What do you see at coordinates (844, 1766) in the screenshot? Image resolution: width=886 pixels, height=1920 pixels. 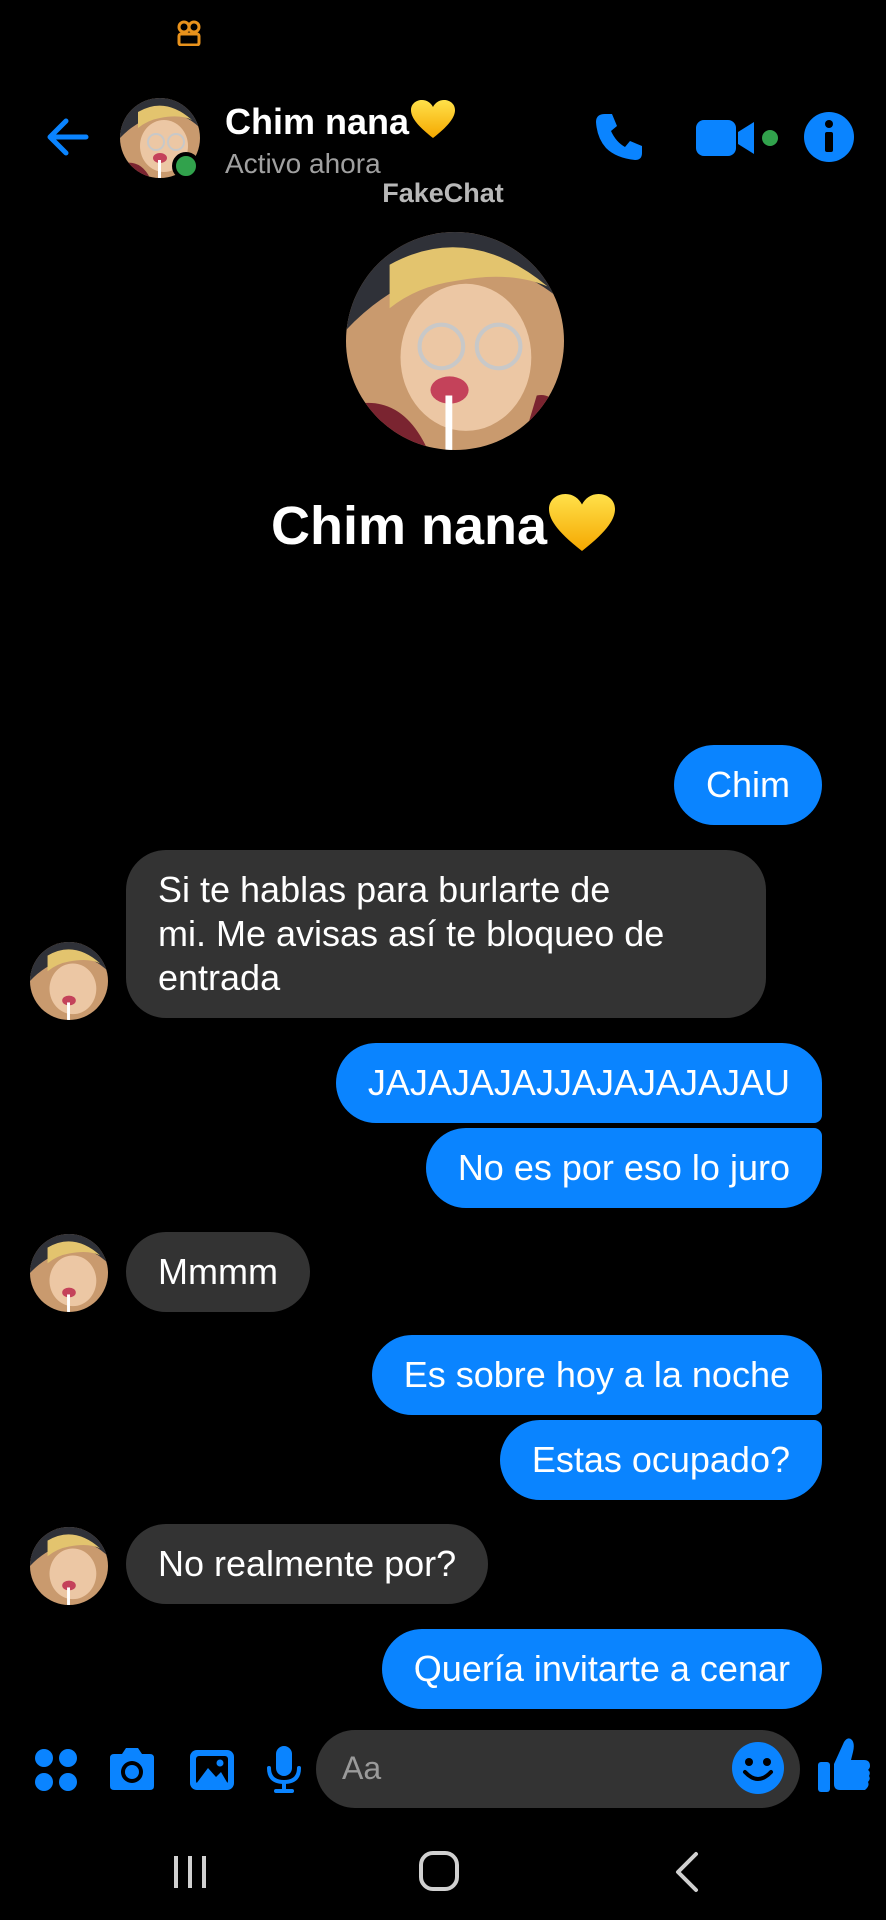 I see `thumbs-up-icon` at bounding box center [844, 1766].